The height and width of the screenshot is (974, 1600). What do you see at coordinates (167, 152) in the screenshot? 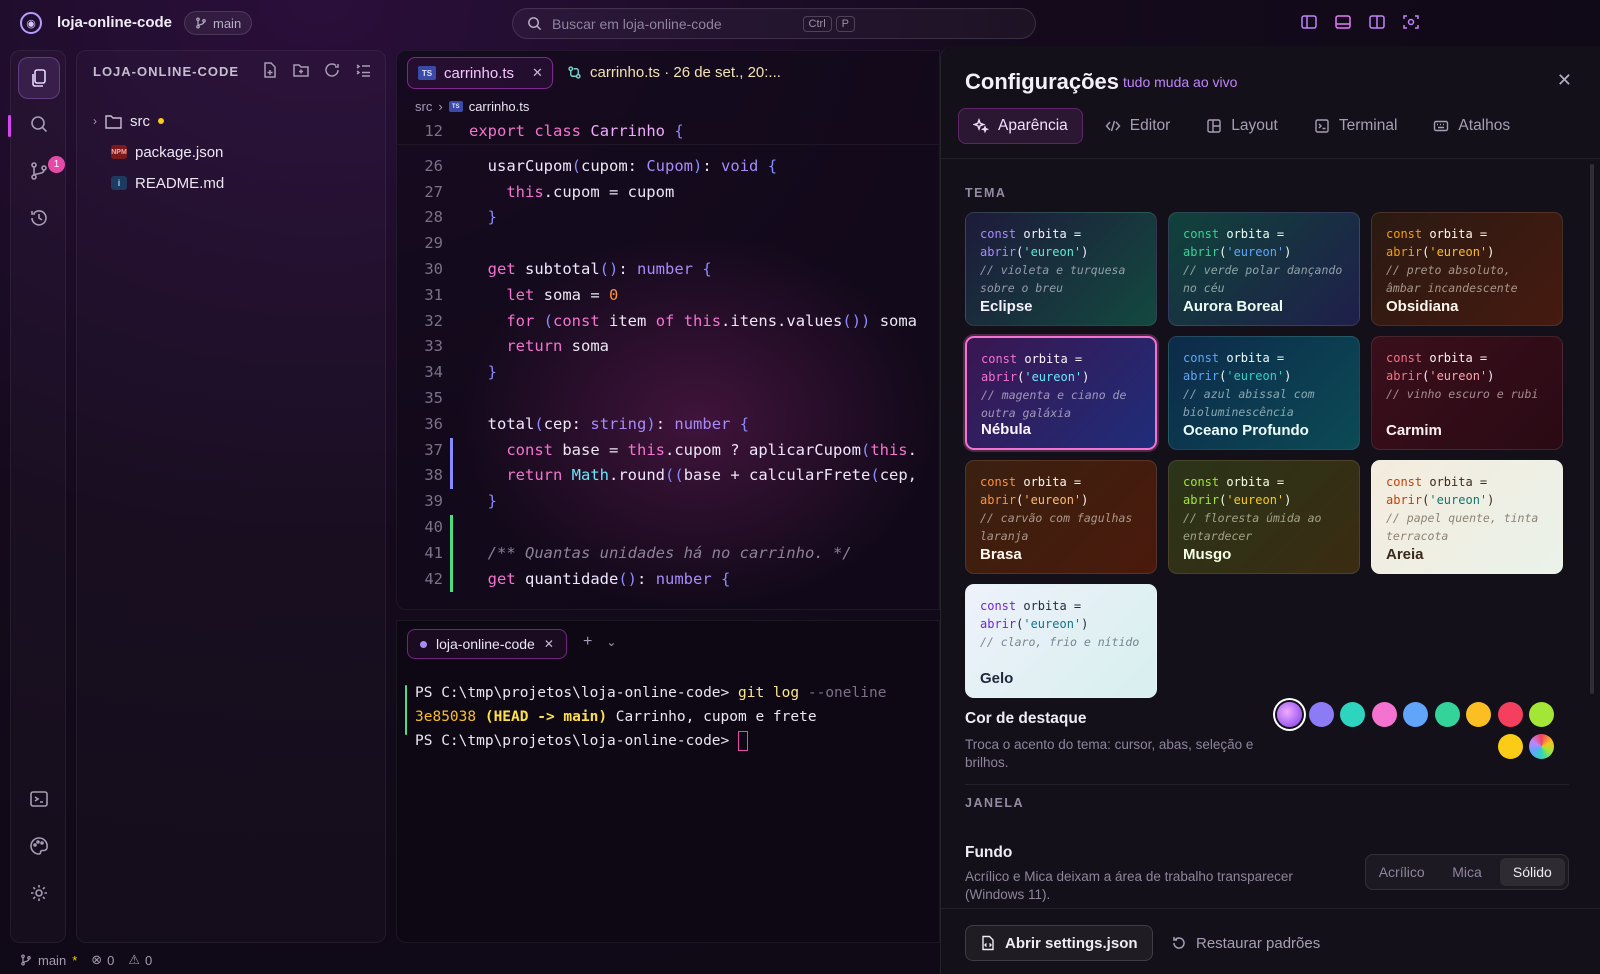
I see `tree-file-package-json: NPM package.json` at bounding box center [167, 152].